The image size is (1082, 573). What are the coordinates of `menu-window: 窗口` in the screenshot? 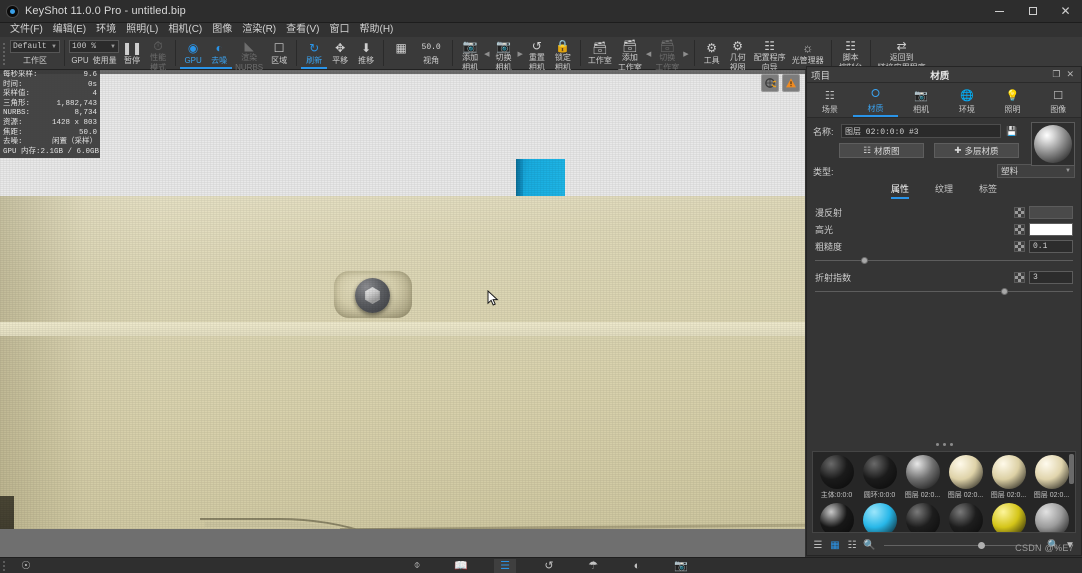 It's located at (339, 30).